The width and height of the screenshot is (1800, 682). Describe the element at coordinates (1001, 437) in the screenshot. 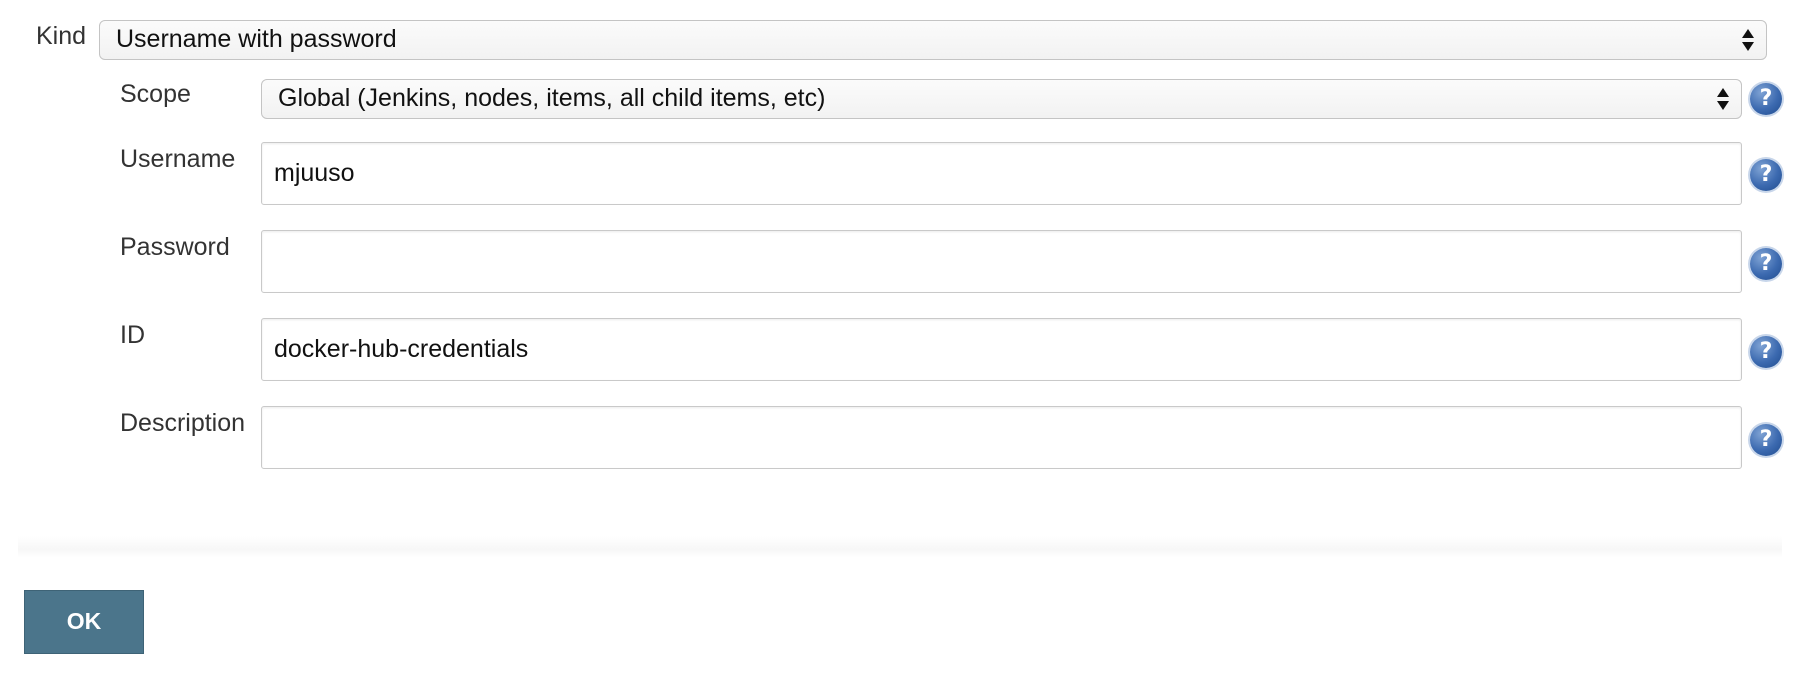

I see `description-field` at that location.